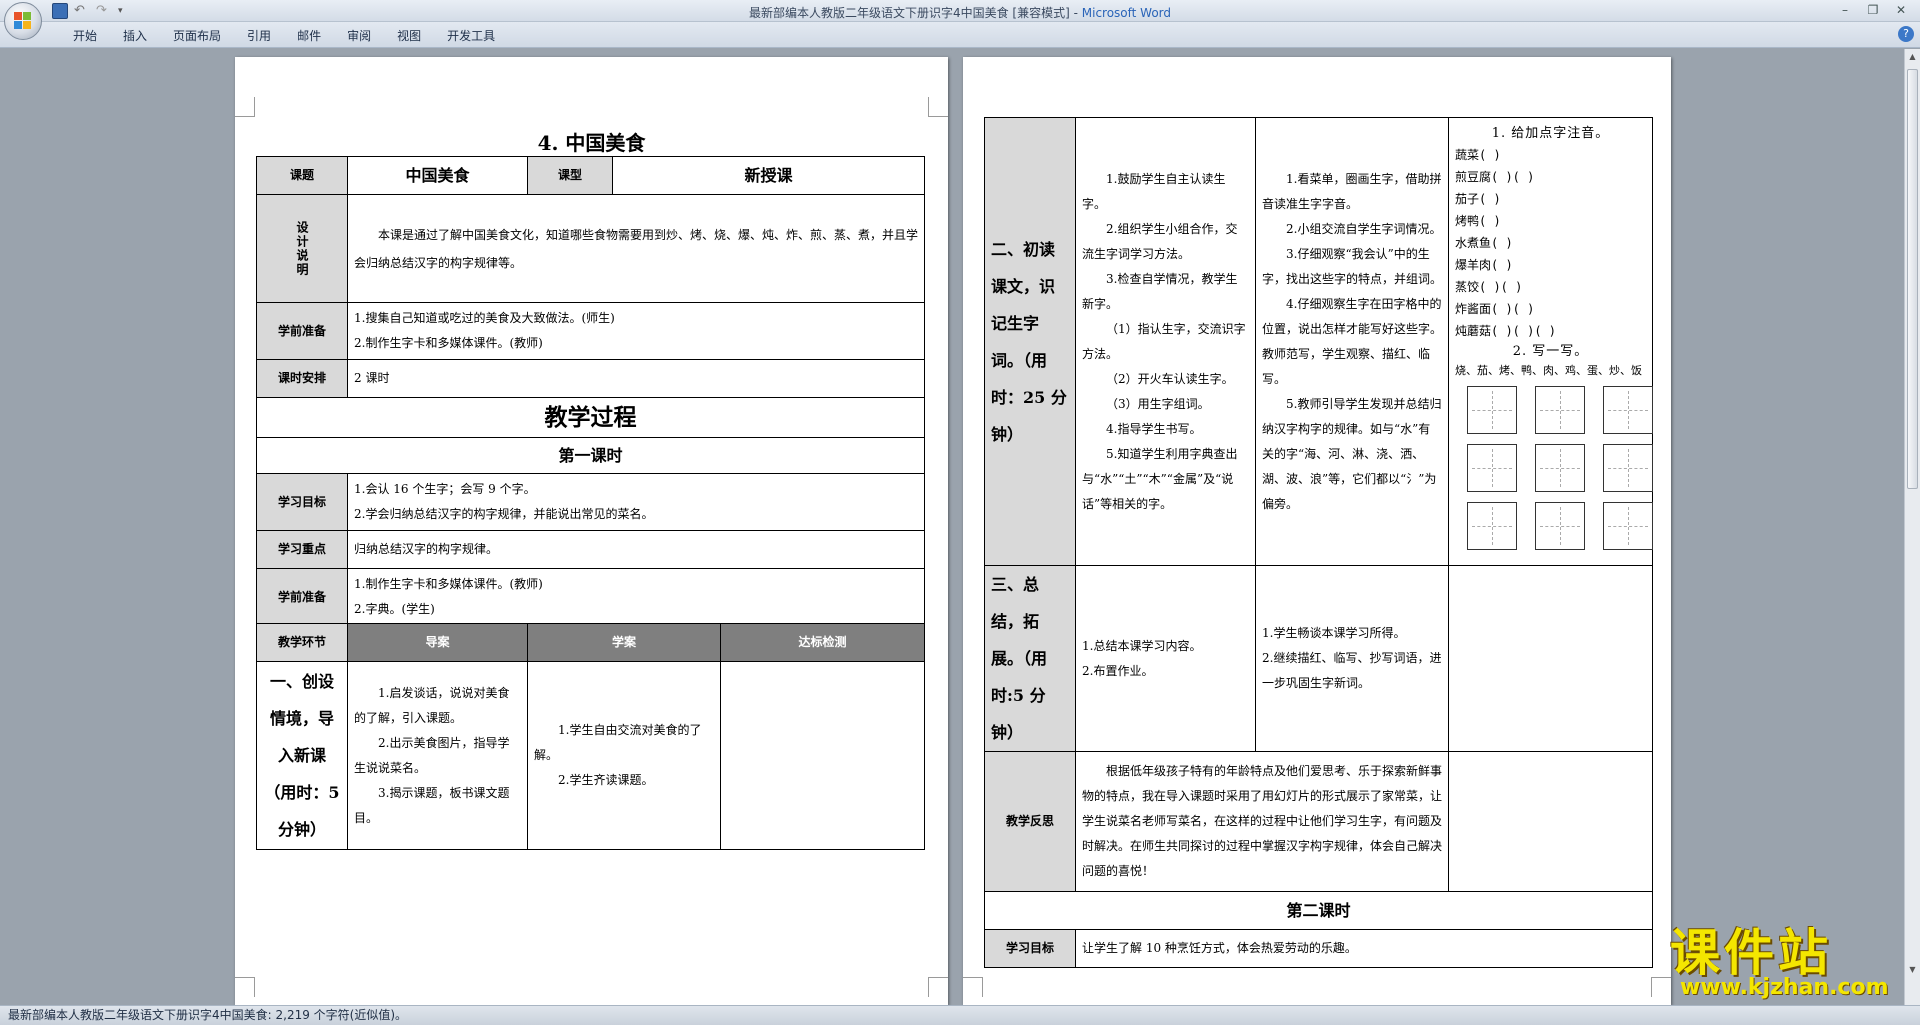  Describe the element at coordinates (1170, 378) in the screenshot. I see `step2-guide-item: （2）开火车认读生字。` at that location.